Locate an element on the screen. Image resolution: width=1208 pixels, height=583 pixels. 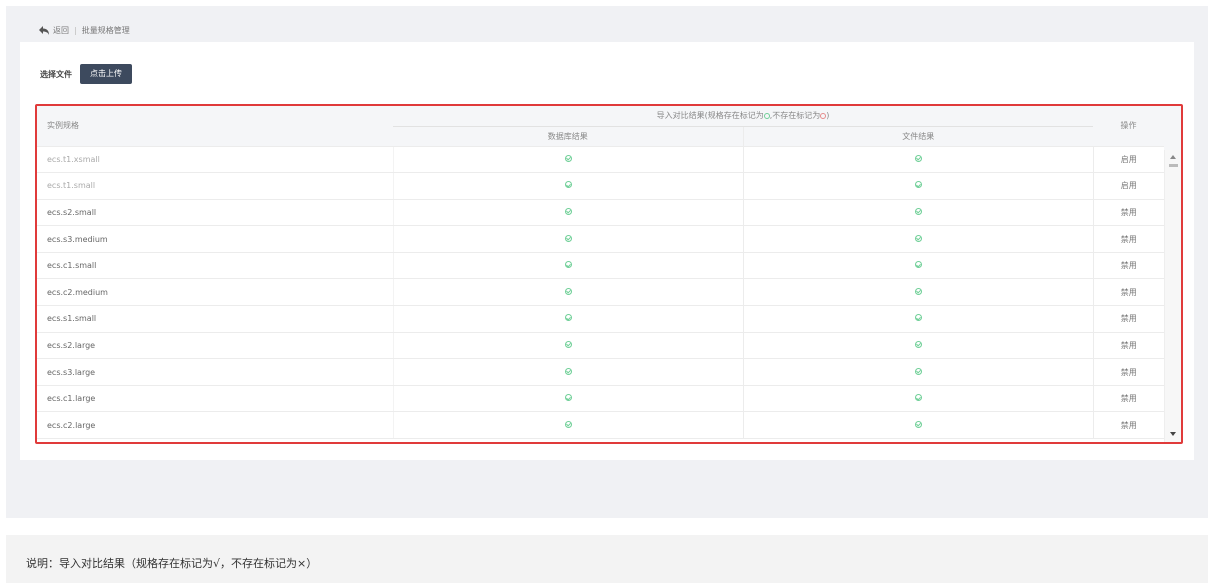
table-row: ecs.c1.large 禁用 is located at coordinates (601, 399).